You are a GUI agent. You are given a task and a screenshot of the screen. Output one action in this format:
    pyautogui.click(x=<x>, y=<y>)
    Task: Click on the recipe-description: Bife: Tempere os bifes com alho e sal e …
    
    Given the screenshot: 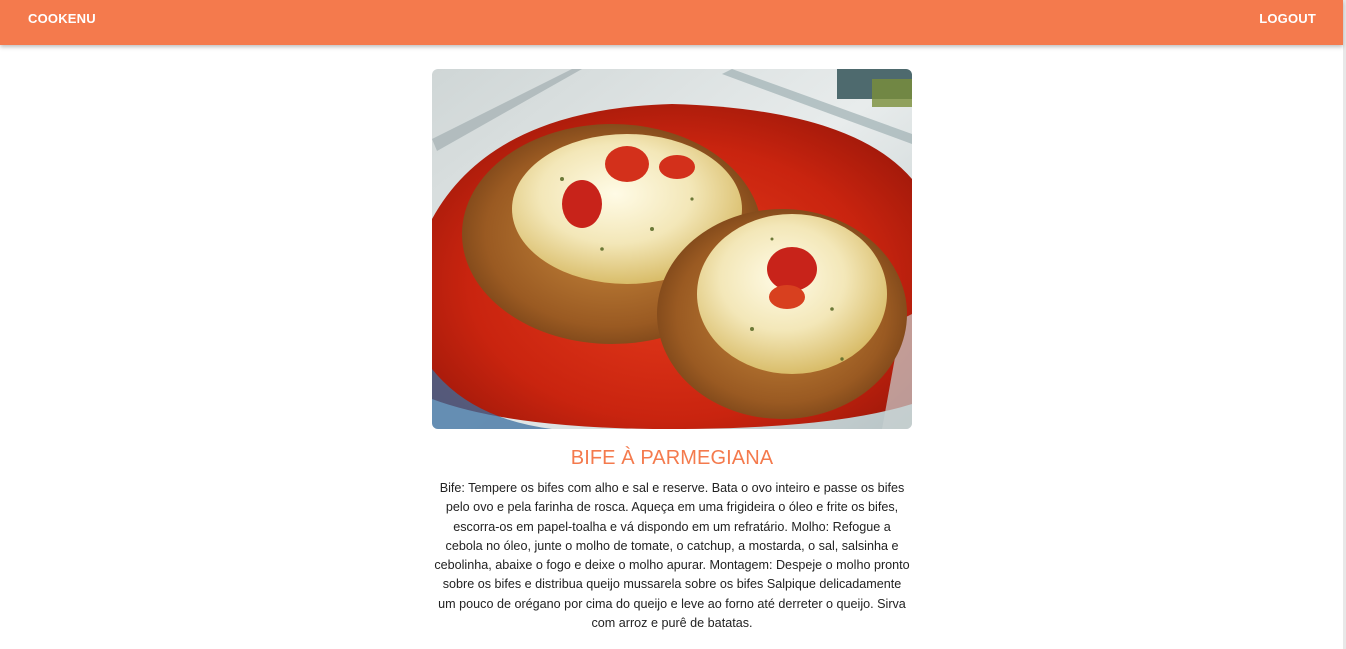 What is the action you would take?
    pyautogui.click(x=672, y=556)
    